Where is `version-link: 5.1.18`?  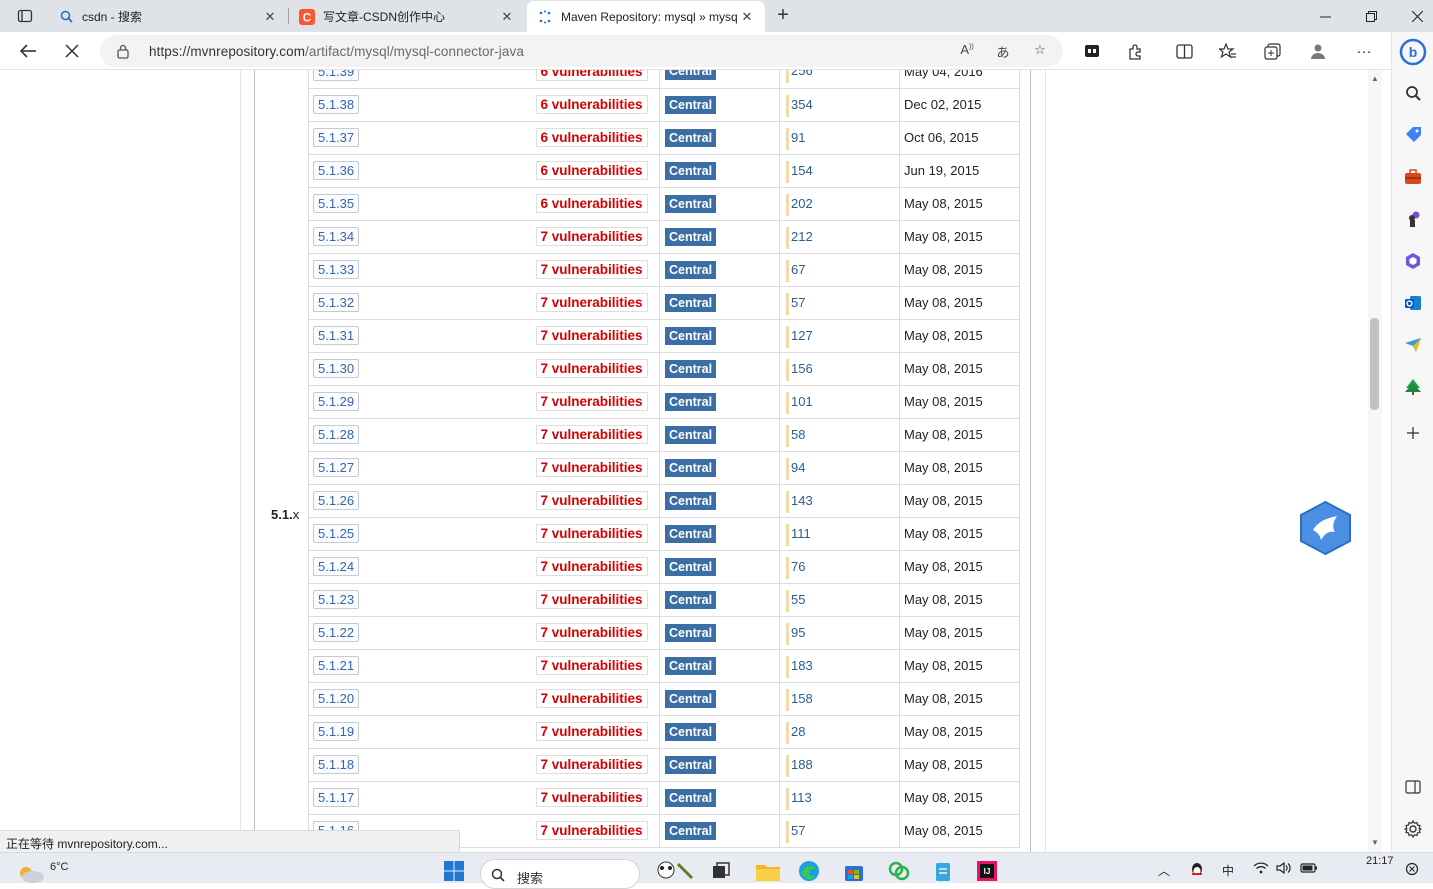 version-link: 5.1.18 is located at coordinates (336, 764).